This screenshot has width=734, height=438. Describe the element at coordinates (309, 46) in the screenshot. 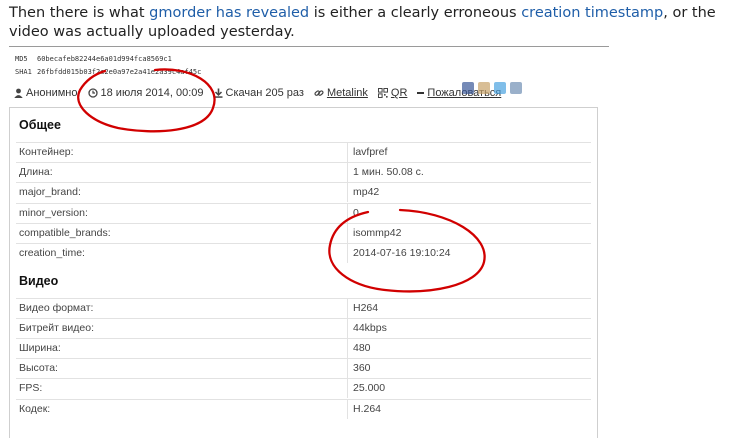

I see `divider` at that location.